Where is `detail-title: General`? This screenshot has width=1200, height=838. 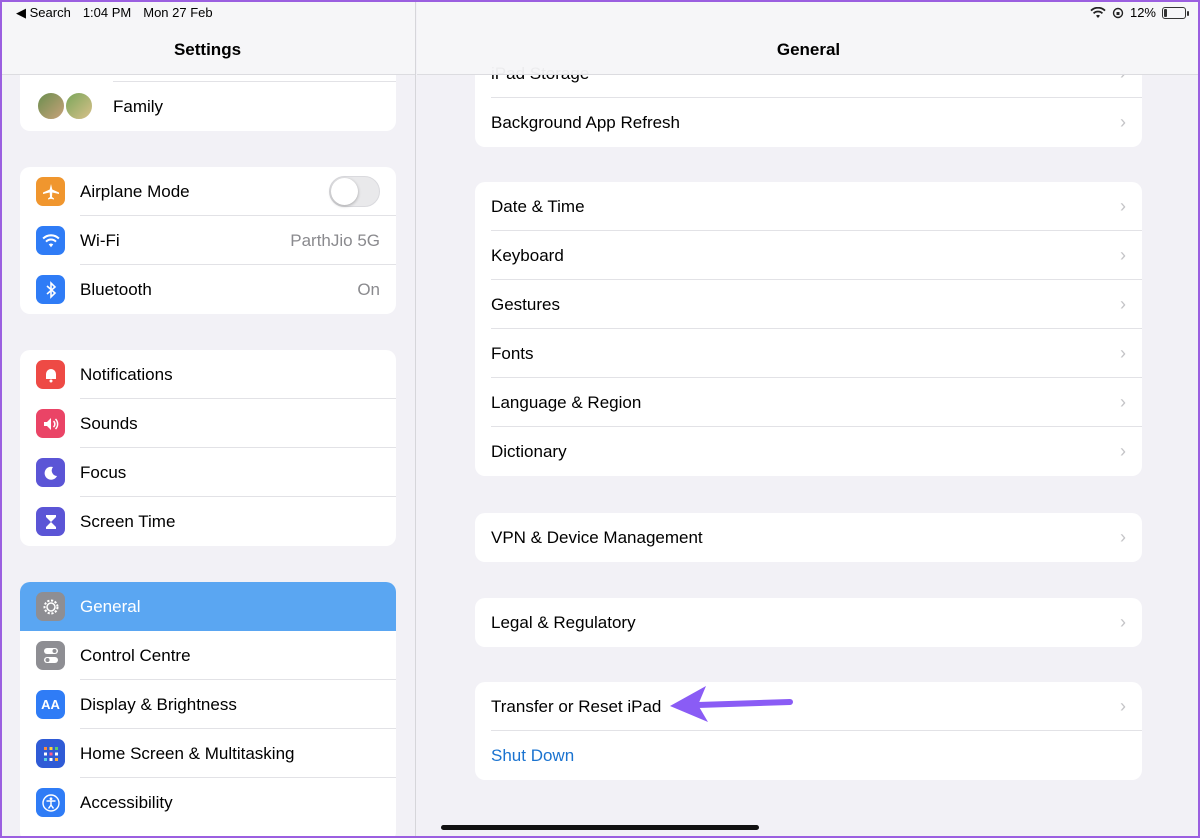
detail-title: General is located at coordinates (808, 49).